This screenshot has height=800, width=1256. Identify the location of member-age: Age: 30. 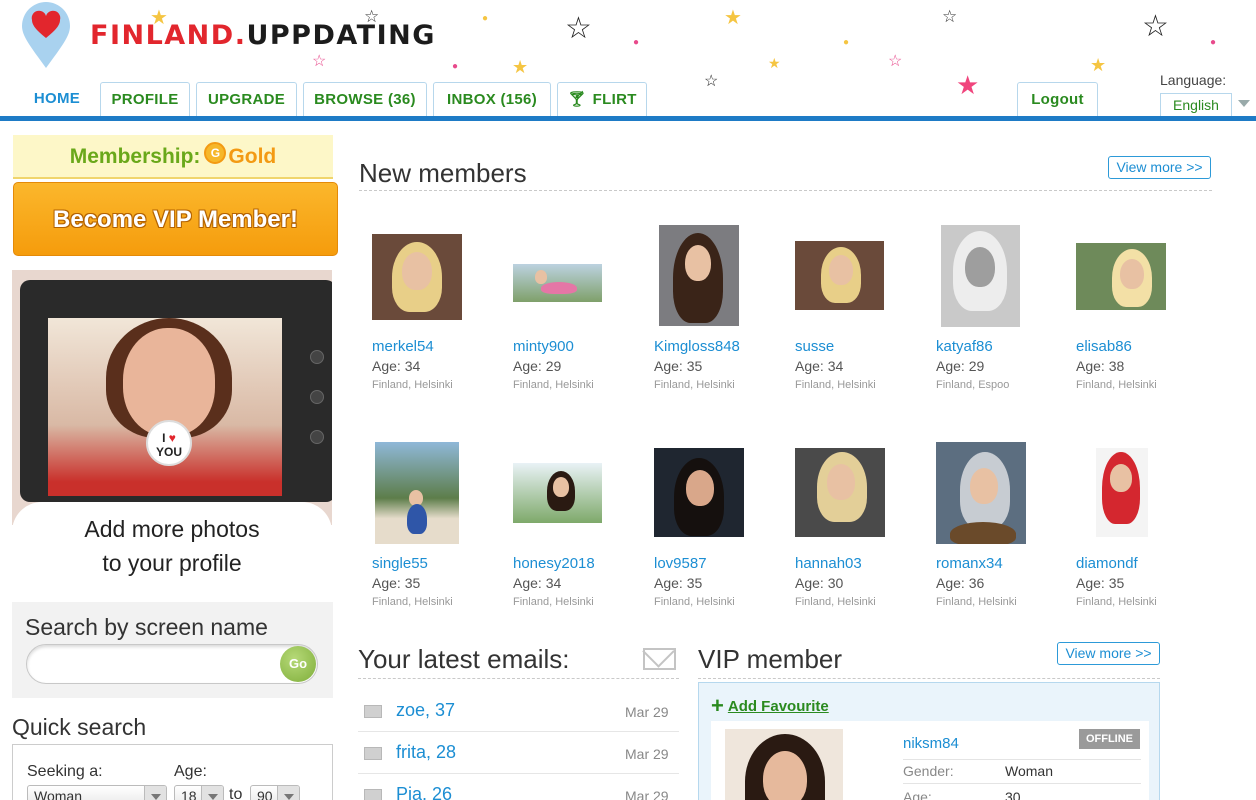
(819, 583).